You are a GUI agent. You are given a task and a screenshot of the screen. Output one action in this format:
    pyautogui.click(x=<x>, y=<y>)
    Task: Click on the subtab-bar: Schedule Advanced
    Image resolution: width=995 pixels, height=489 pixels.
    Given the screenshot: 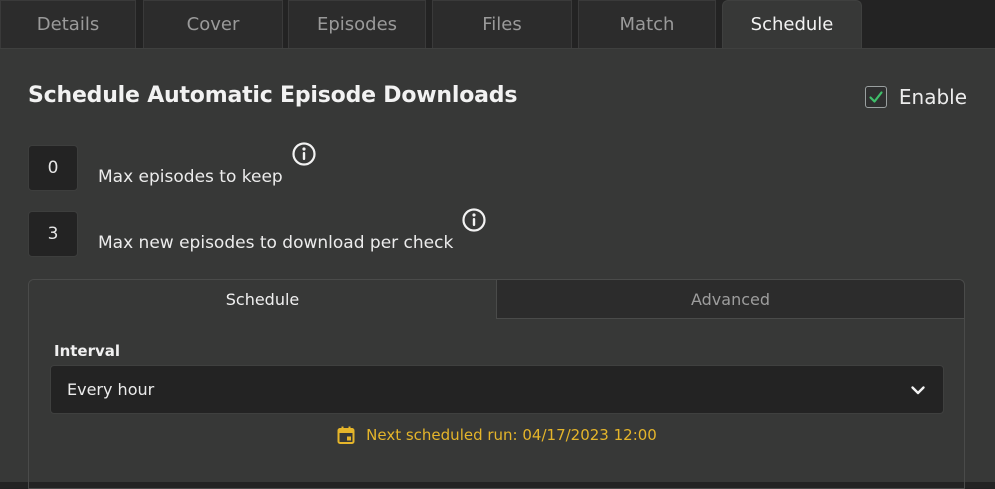 What is the action you would take?
    pyautogui.click(x=496, y=299)
    